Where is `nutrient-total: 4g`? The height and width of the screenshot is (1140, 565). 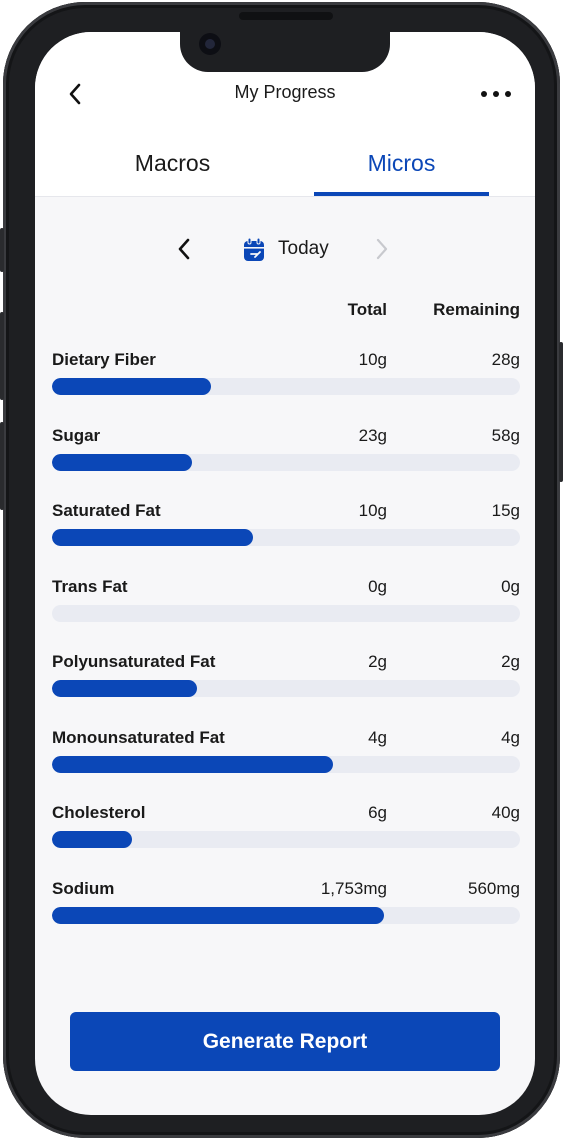
nutrient-total: 4g is located at coordinates (377, 737).